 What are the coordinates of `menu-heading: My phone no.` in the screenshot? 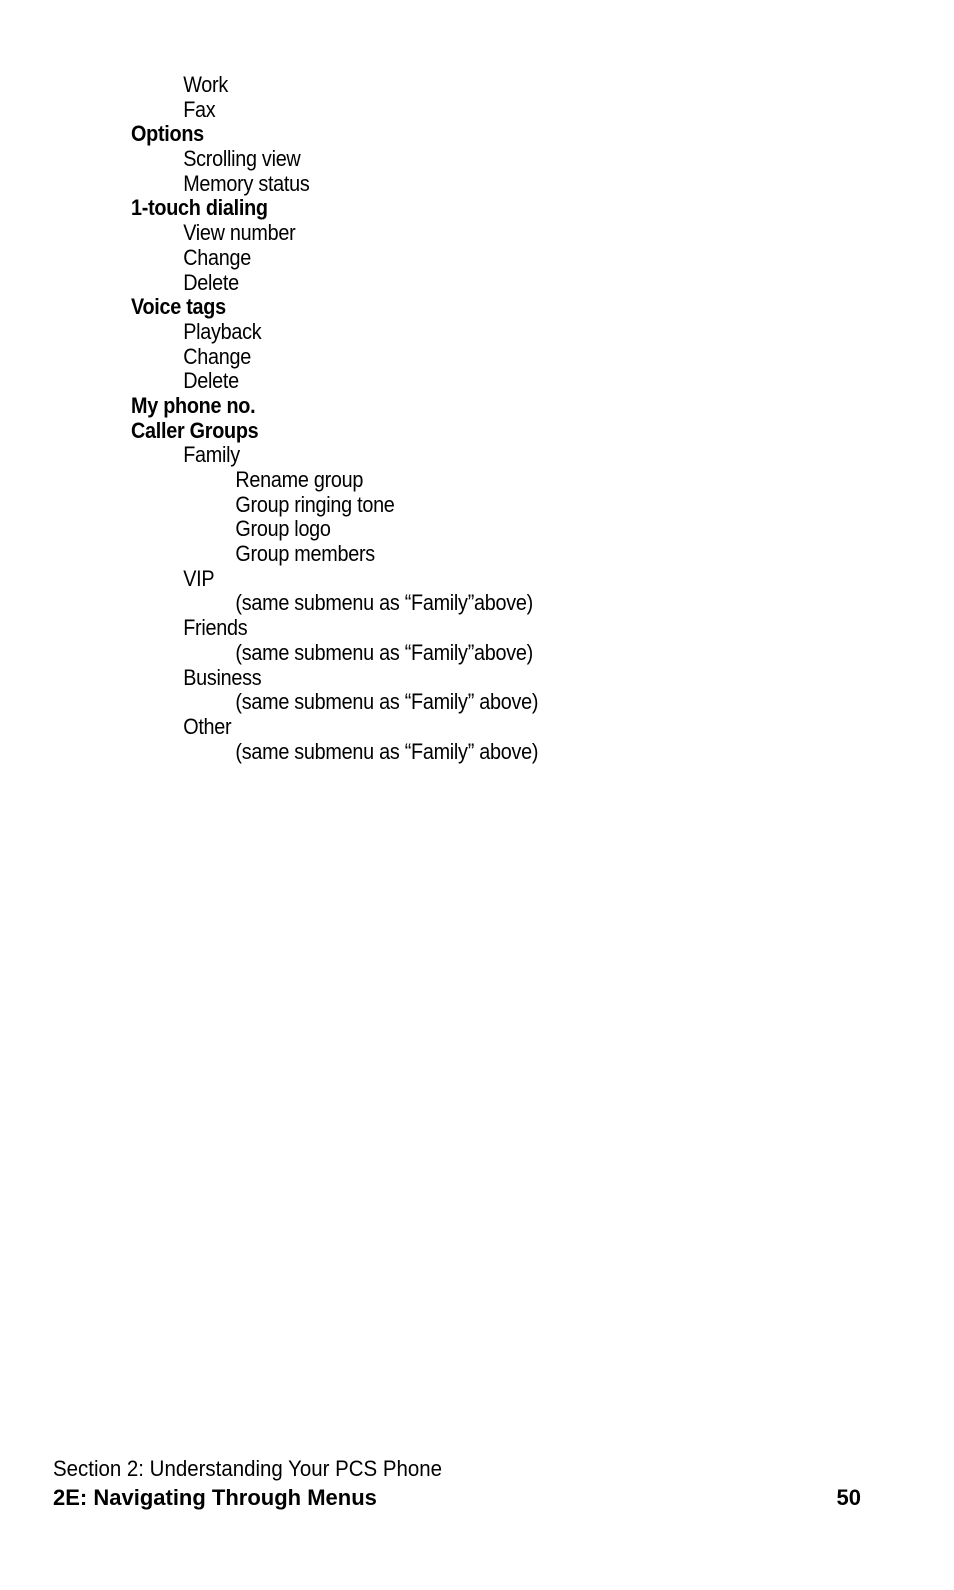 It's located at (193, 405).